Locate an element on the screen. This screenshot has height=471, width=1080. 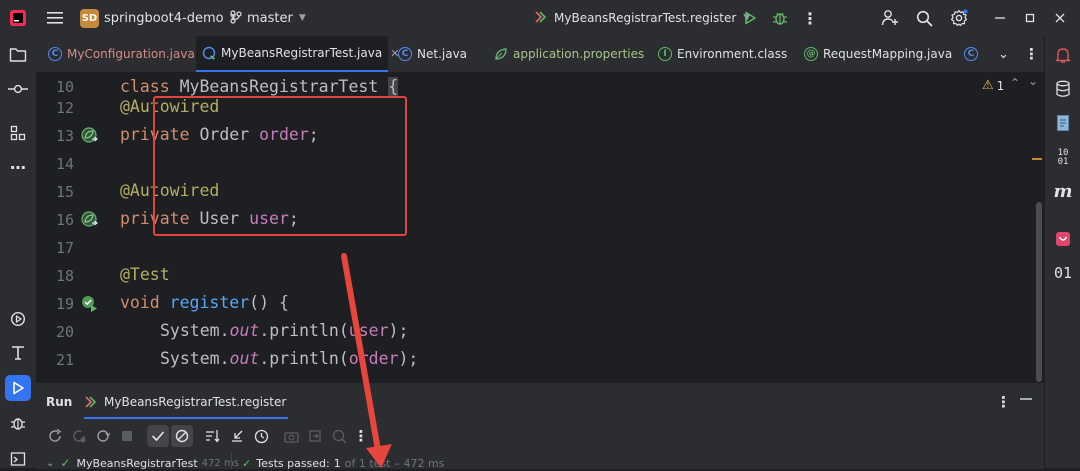
import-tests-icon is located at coordinates (315, 436).